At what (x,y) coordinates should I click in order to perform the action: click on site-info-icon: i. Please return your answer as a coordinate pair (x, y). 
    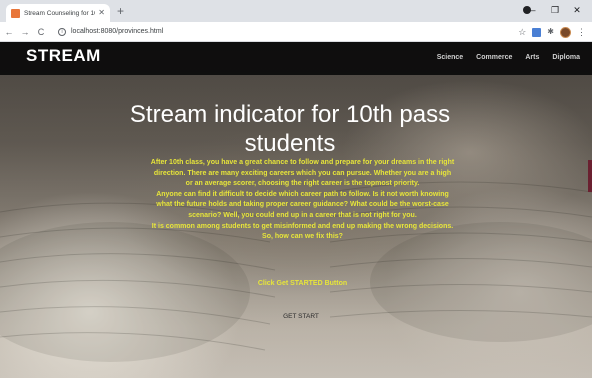
    Looking at the image, I should click on (62, 31).